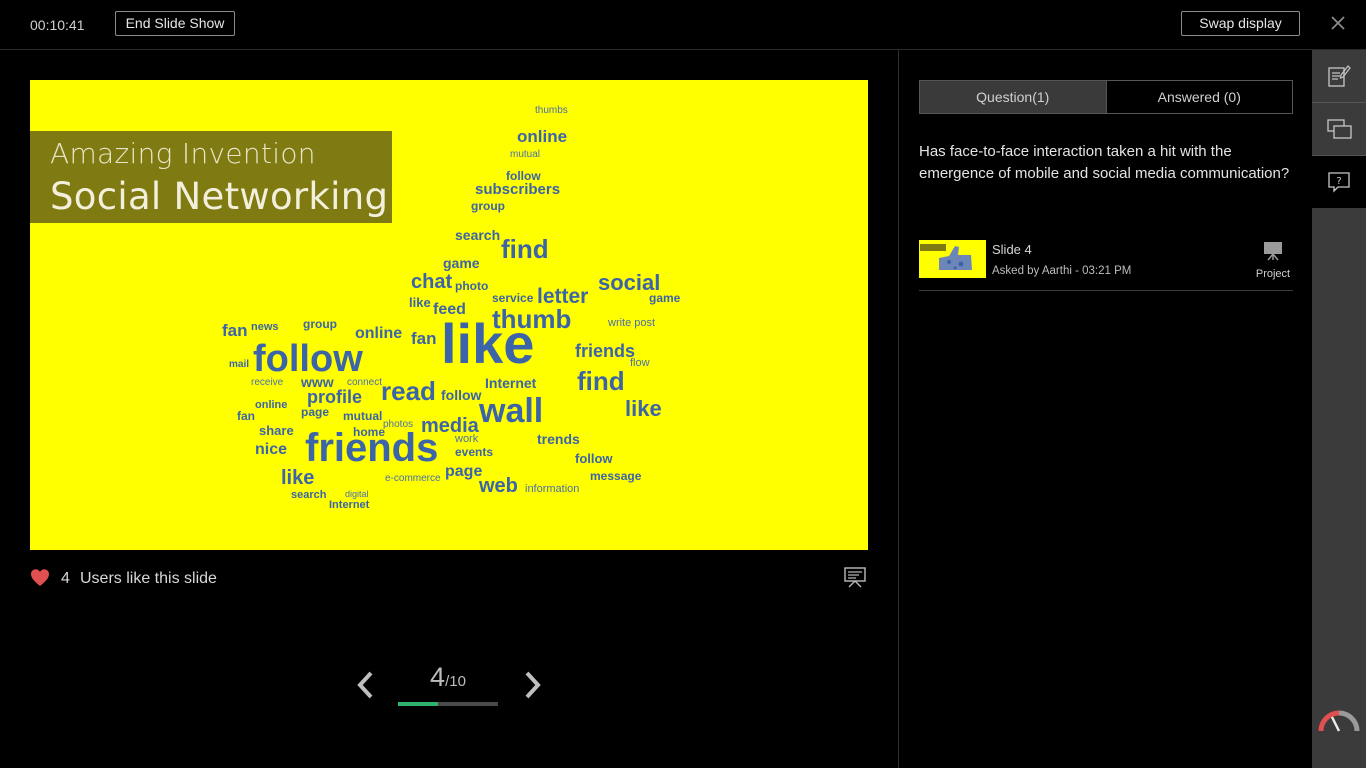  Describe the element at coordinates (474, 452) in the screenshot. I see `word: events` at that location.